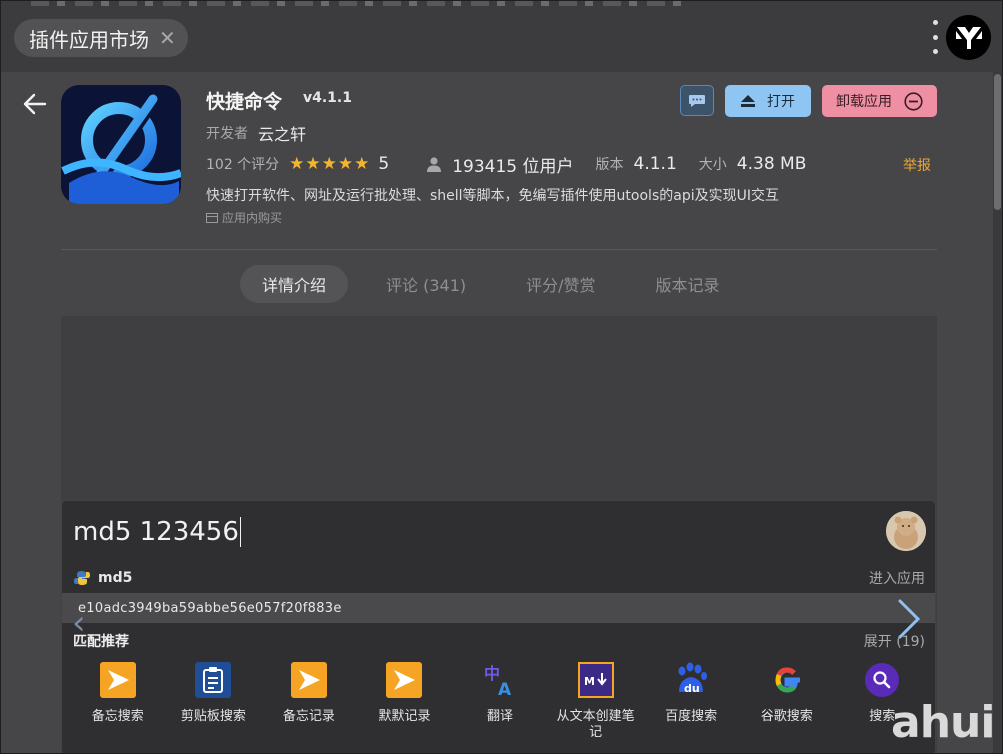 Image resolution: width=1003 pixels, height=754 pixels. I want to click on markdown-icon: M, so click(596, 680).